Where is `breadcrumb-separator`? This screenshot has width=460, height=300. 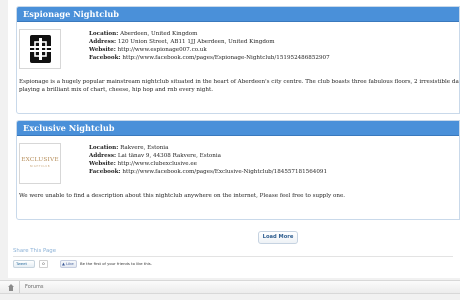 breadcrumb-separator is located at coordinates (19, 287).